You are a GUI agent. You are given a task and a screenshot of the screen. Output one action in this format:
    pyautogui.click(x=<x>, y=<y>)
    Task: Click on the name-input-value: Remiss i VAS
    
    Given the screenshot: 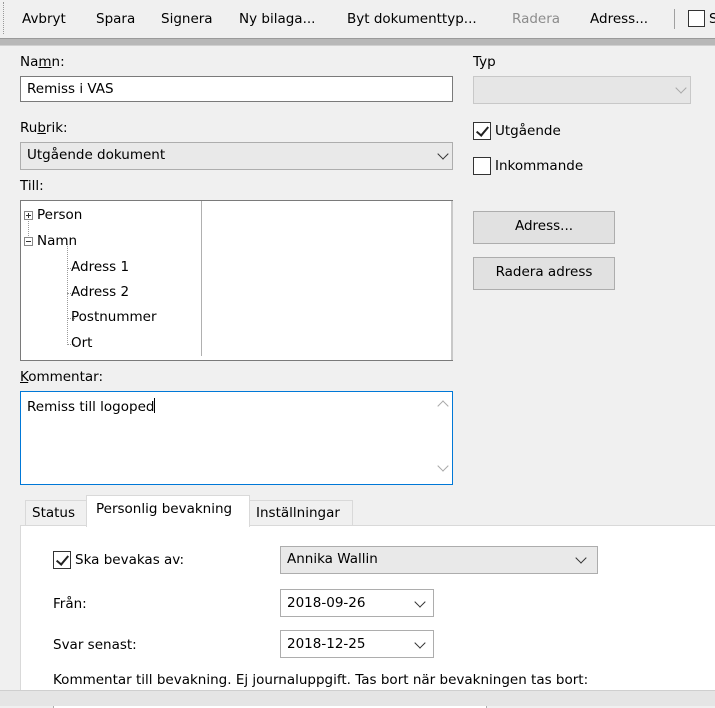 What is the action you would take?
    pyautogui.click(x=70, y=89)
    